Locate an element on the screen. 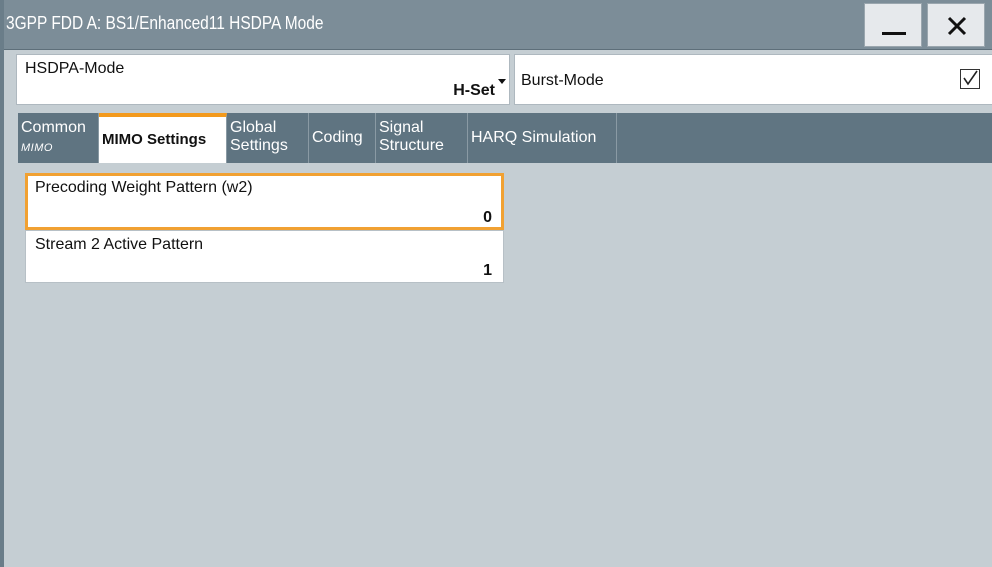 The image size is (992, 567). tab-mimo-settings: MIMO Settings is located at coordinates (163, 138).